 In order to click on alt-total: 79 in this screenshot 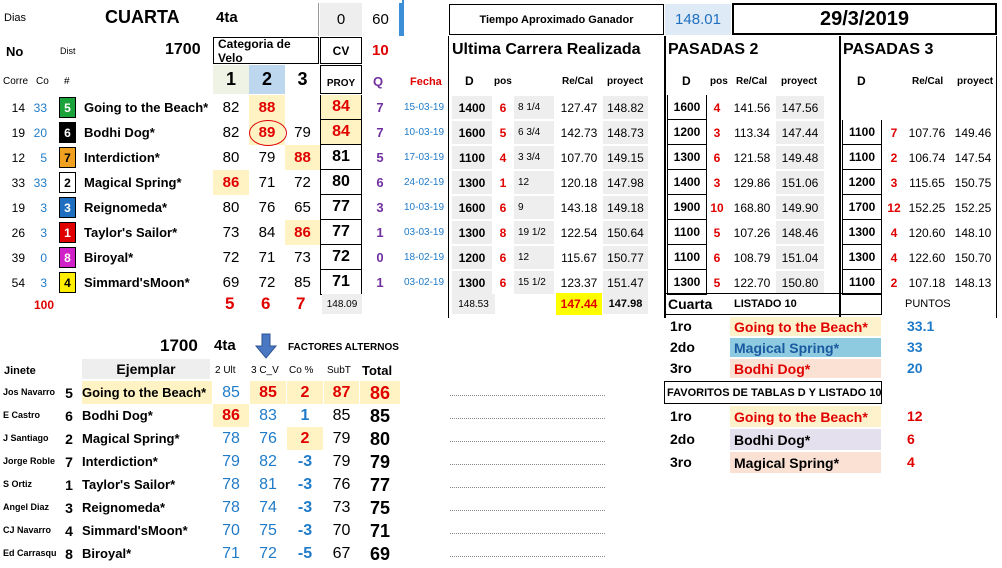, I will do `click(380, 461)`.